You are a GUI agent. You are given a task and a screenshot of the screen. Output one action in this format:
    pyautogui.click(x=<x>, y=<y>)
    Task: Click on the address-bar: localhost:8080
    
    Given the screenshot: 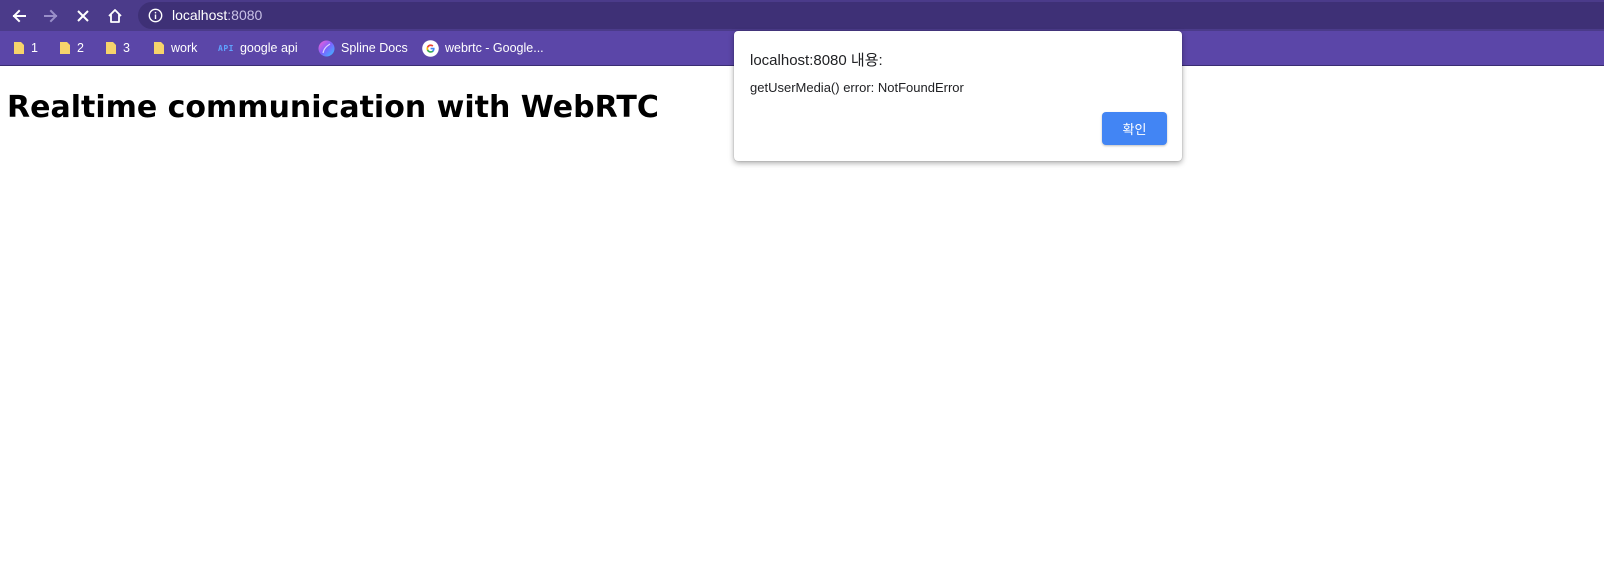 What is the action you would take?
    pyautogui.click(x=871, y=15)
    